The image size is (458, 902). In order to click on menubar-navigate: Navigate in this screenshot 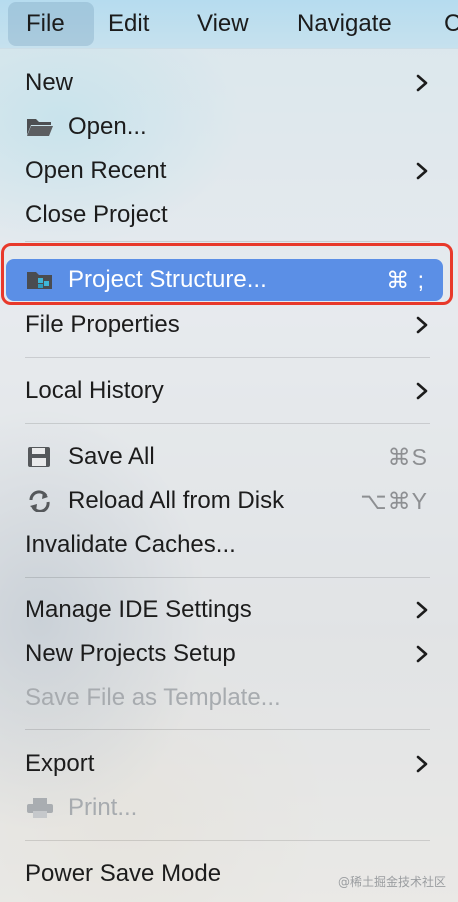, I will do `click(344, 24)`.